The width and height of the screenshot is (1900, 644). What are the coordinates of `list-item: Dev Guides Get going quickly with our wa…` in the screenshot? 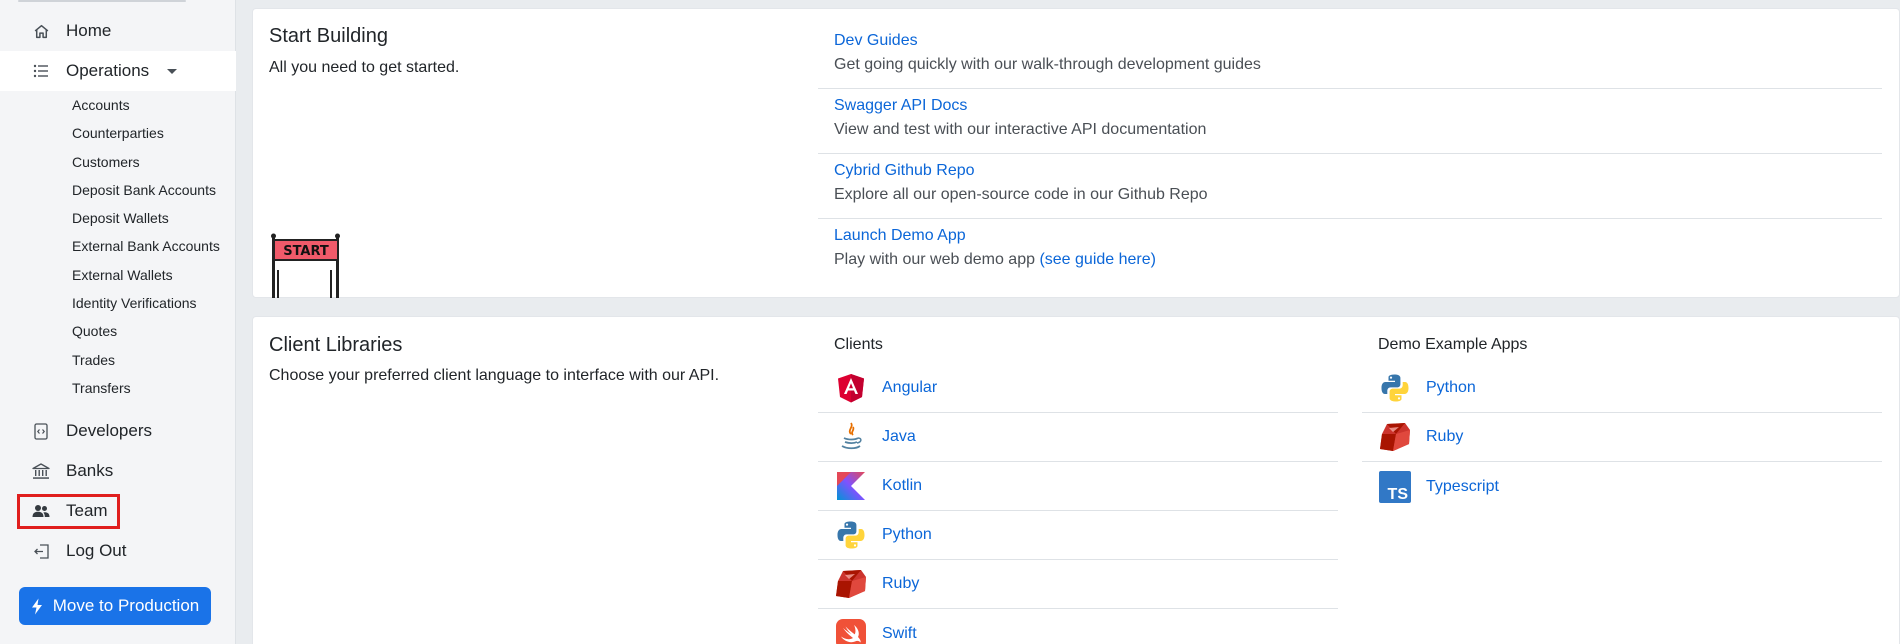 It's located at (1350, 56).